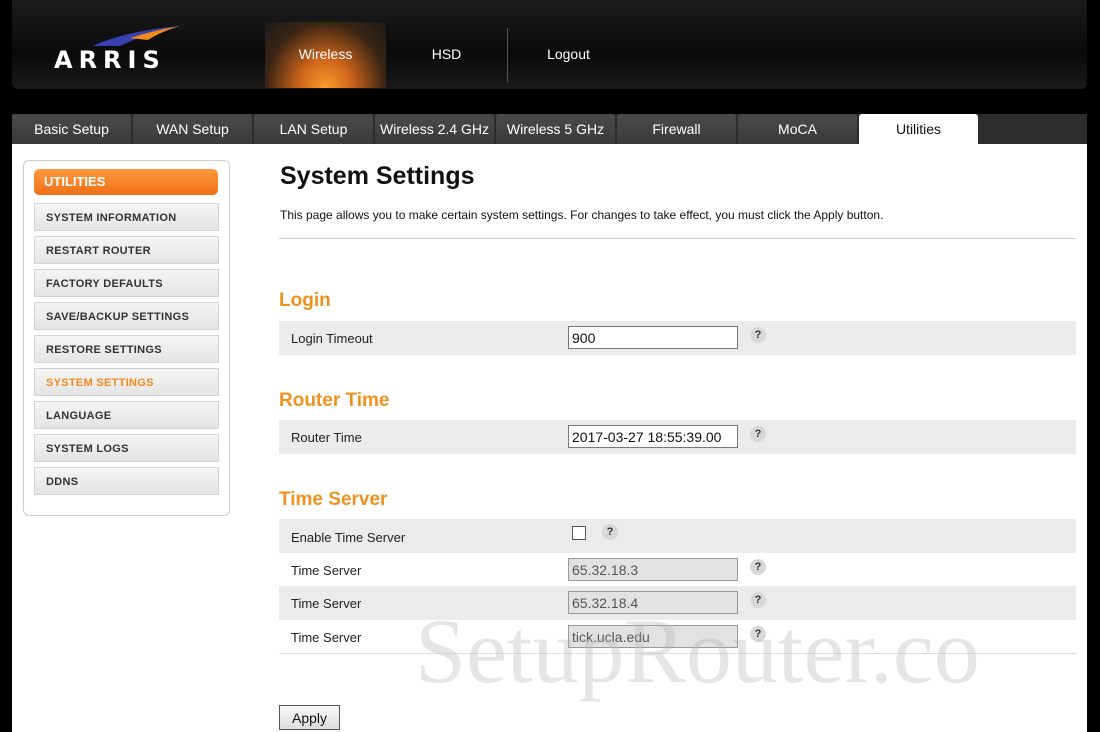 This screenshot has height=732, width=1100. What do you see at coordinates (126, 217) in the screenshot?
I see `sidebar-item-system-information: SYSTEM INFORMATION` at bounding box center [126, 217].